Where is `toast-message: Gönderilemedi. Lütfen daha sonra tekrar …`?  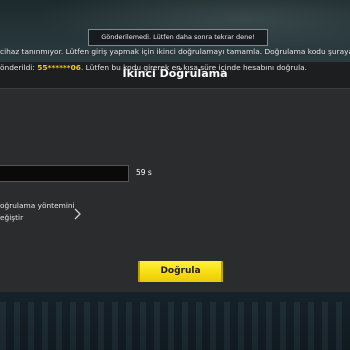 toast-message: Gönderilemedi. Lütfen daha sonra tekrar … is located at coordinates (178, 37).